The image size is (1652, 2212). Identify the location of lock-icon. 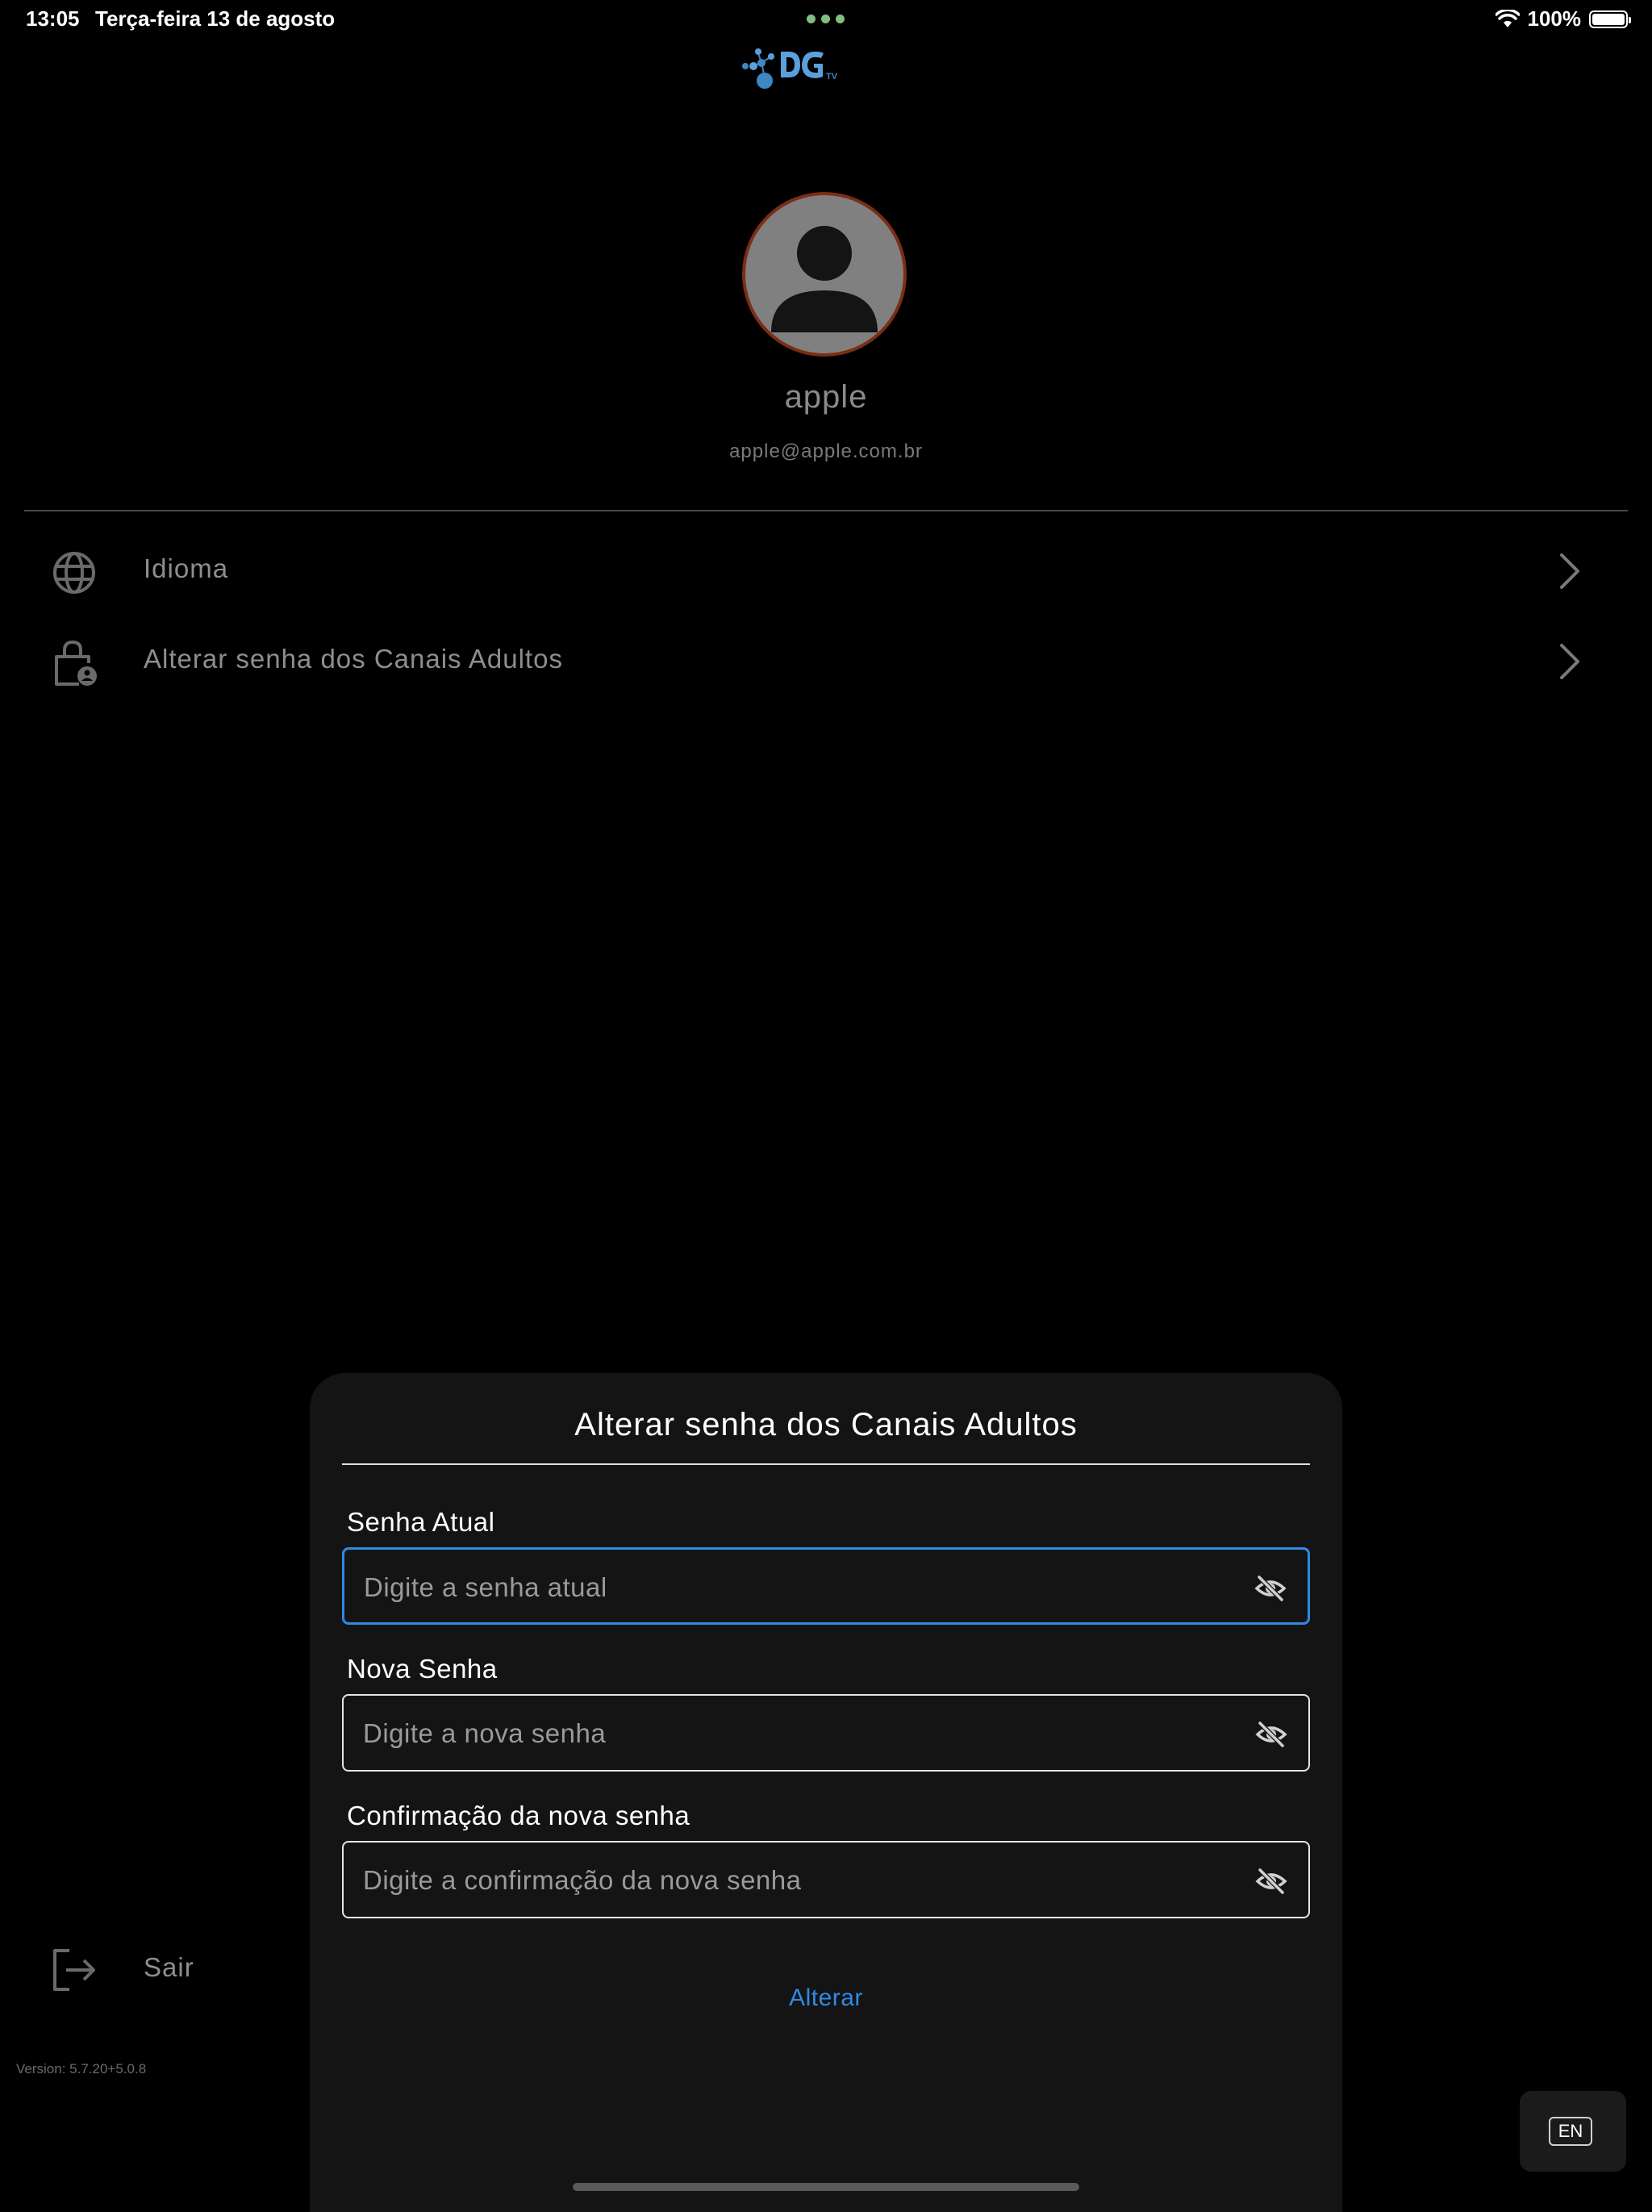
(76, 663).